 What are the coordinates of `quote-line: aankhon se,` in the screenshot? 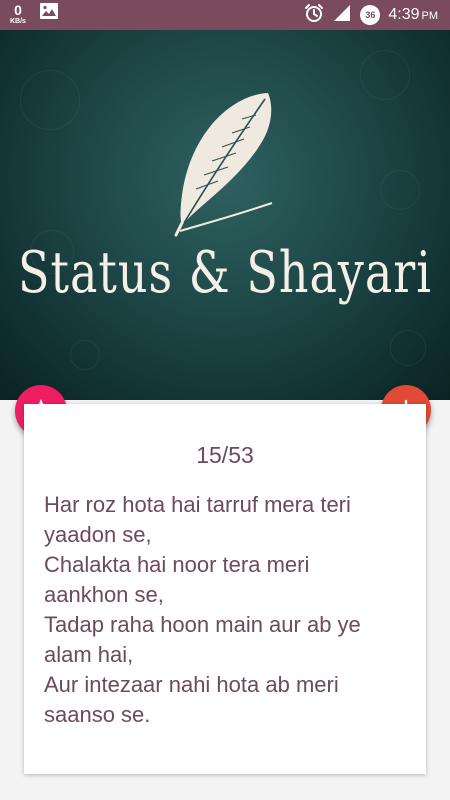 It's located at (104, 594).